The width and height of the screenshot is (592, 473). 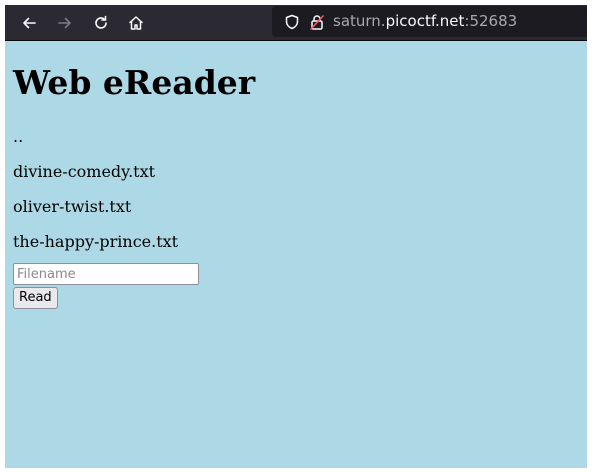 I want to click on link-parent-directory: .., so click(x=18, y=137).